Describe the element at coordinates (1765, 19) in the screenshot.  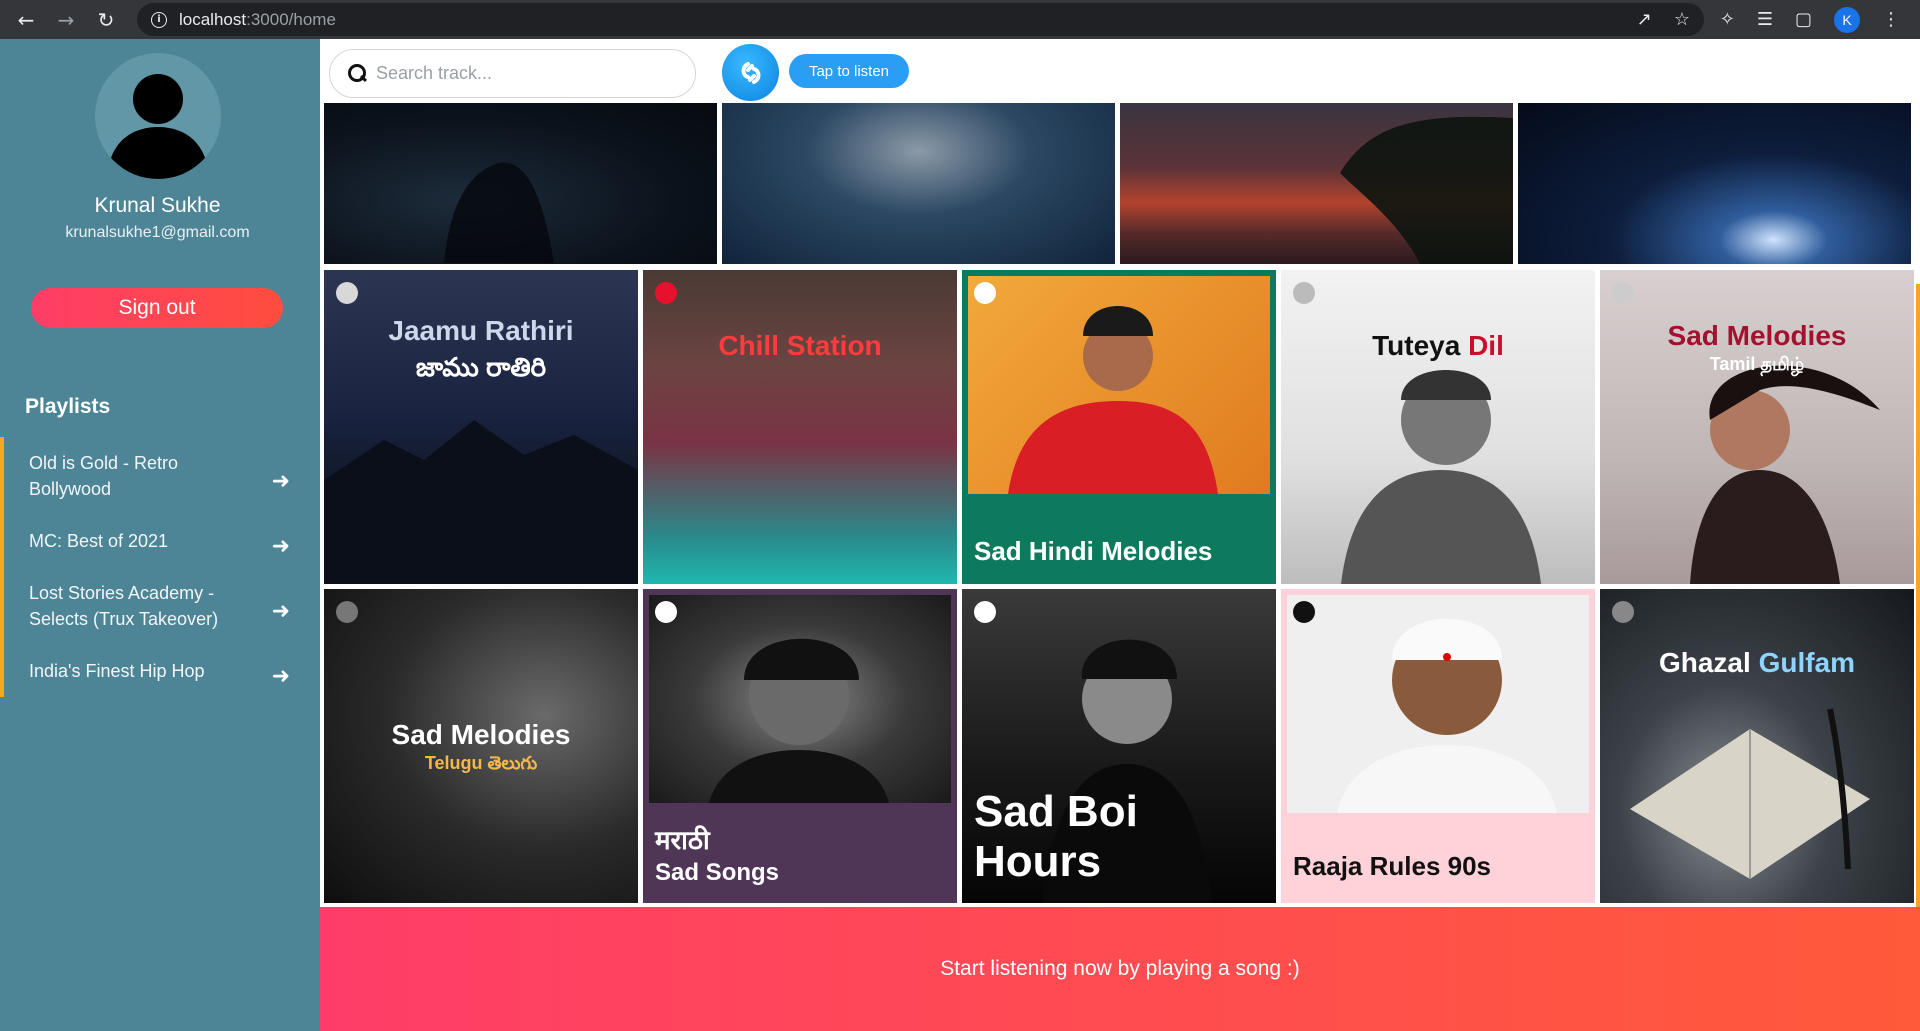
I see `media-control-icon: ☰` at that location.